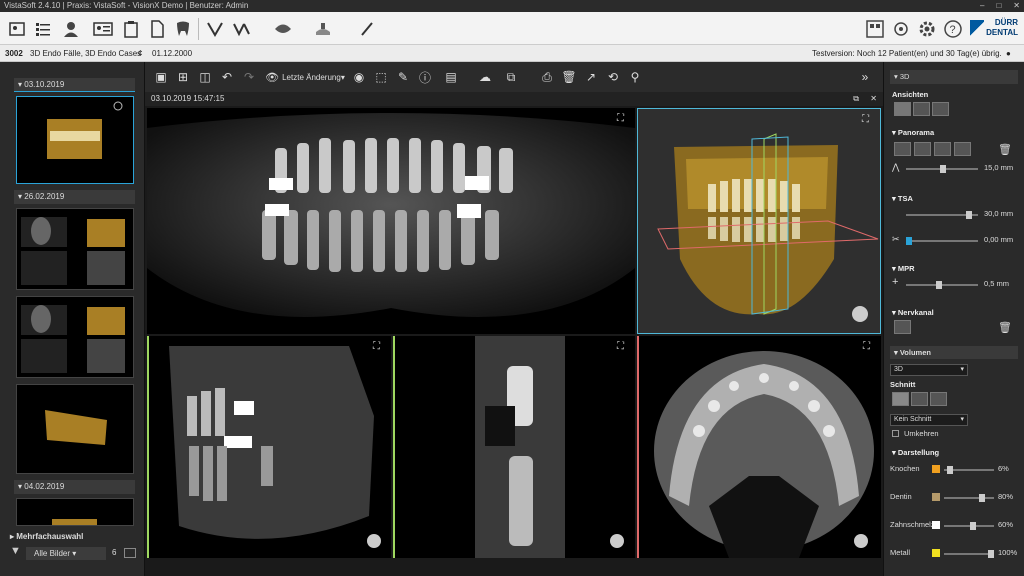 Image resolution: width=1024 pixels, height=576 pixels. Describe the element at coordinates (1016, 6) in the screenshot. I see `close-window-button: ✕` at that location.